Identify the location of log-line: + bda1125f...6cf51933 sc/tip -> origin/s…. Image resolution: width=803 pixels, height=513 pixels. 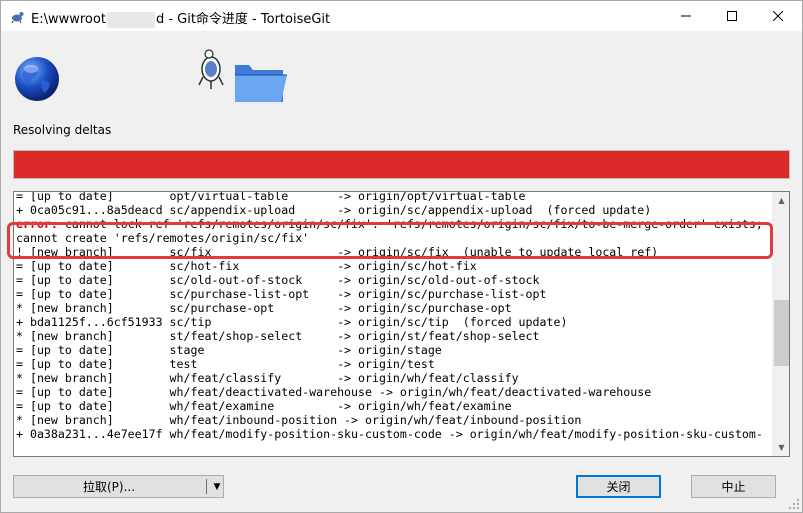
(292, 322).